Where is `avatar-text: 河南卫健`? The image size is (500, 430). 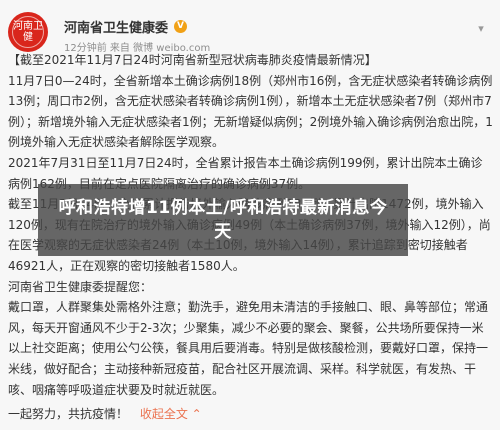
avatar-text: 河南卫健 is located at coordinates (28, 32).